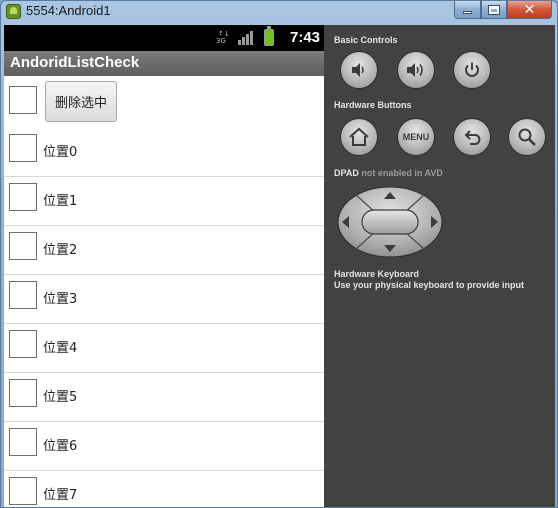 The height and width of the screenshot is (508, 558). I want to click on item-label: 位置0, so click(60, 152).